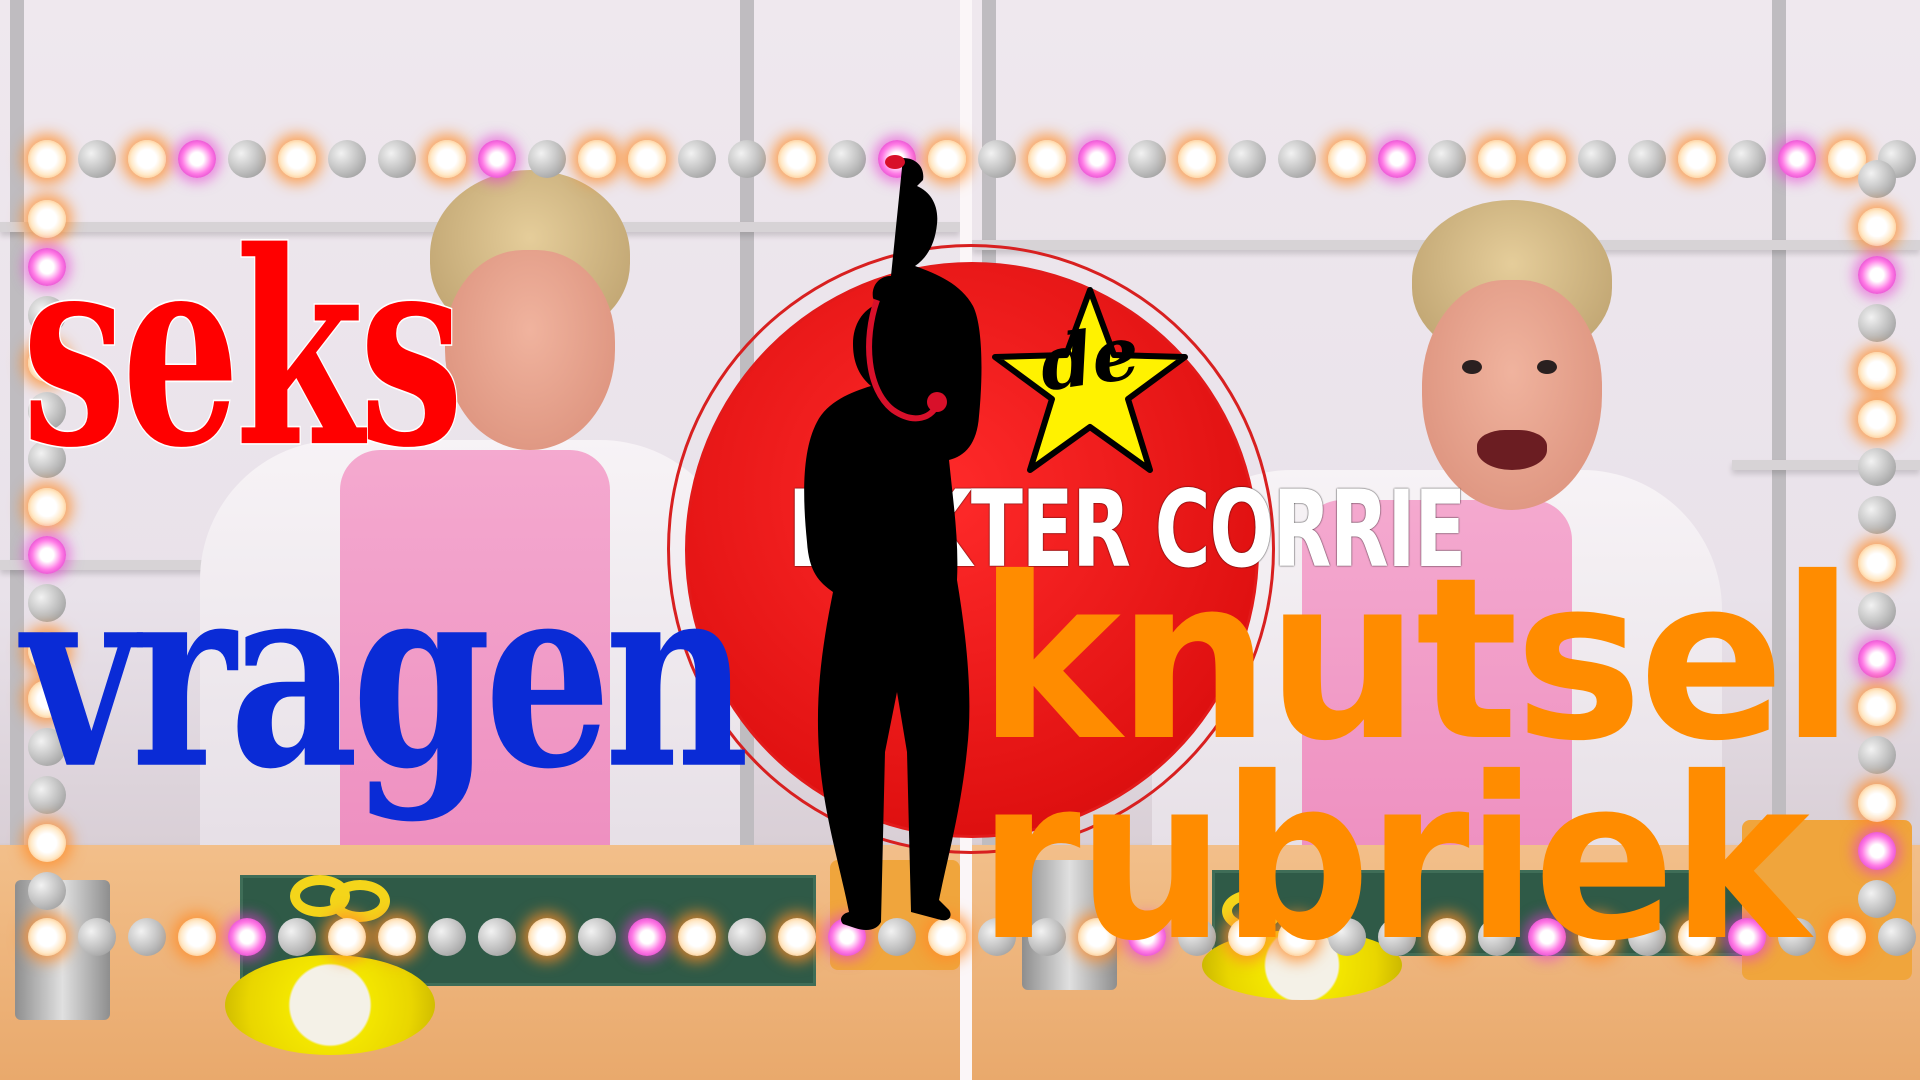 Image resolution: width=1920 pixels, height=1080 pixels. Describe the element at coordinates (1089, 359) in the screenshot. I see `logo-star-label: de` at that location.